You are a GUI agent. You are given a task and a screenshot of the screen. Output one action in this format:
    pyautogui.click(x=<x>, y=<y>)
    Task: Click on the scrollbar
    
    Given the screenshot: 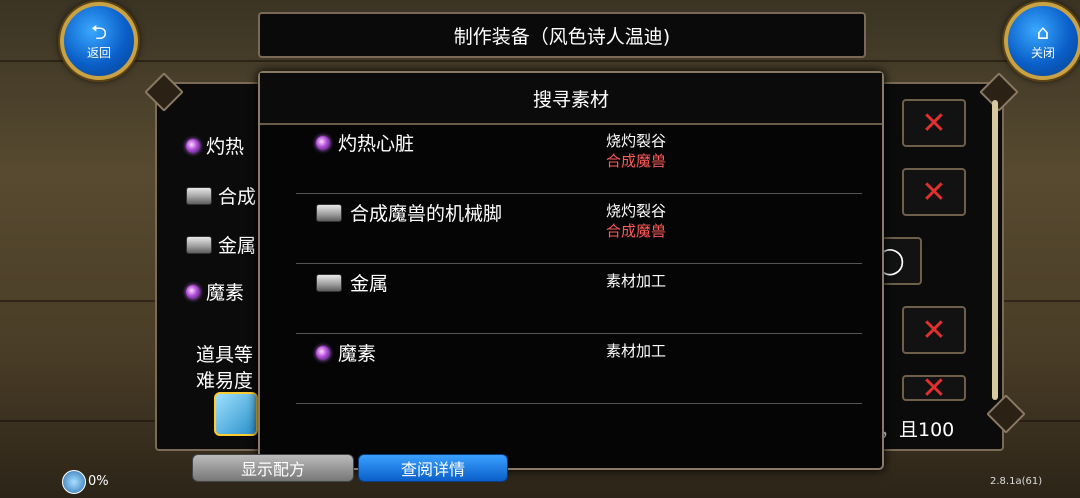 What is the action you would take?
    pyautogui.click(x=995, y=250)
    